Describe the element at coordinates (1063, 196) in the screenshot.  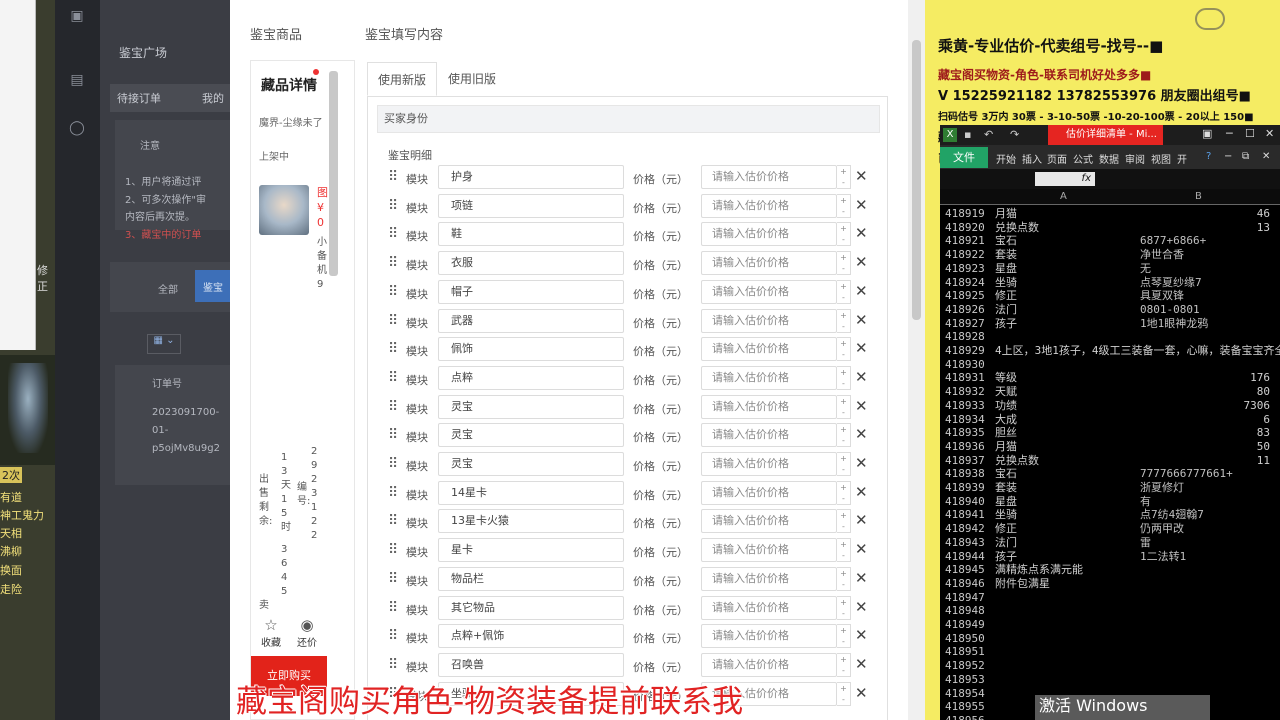
I see `column-header-a: A` at that location.